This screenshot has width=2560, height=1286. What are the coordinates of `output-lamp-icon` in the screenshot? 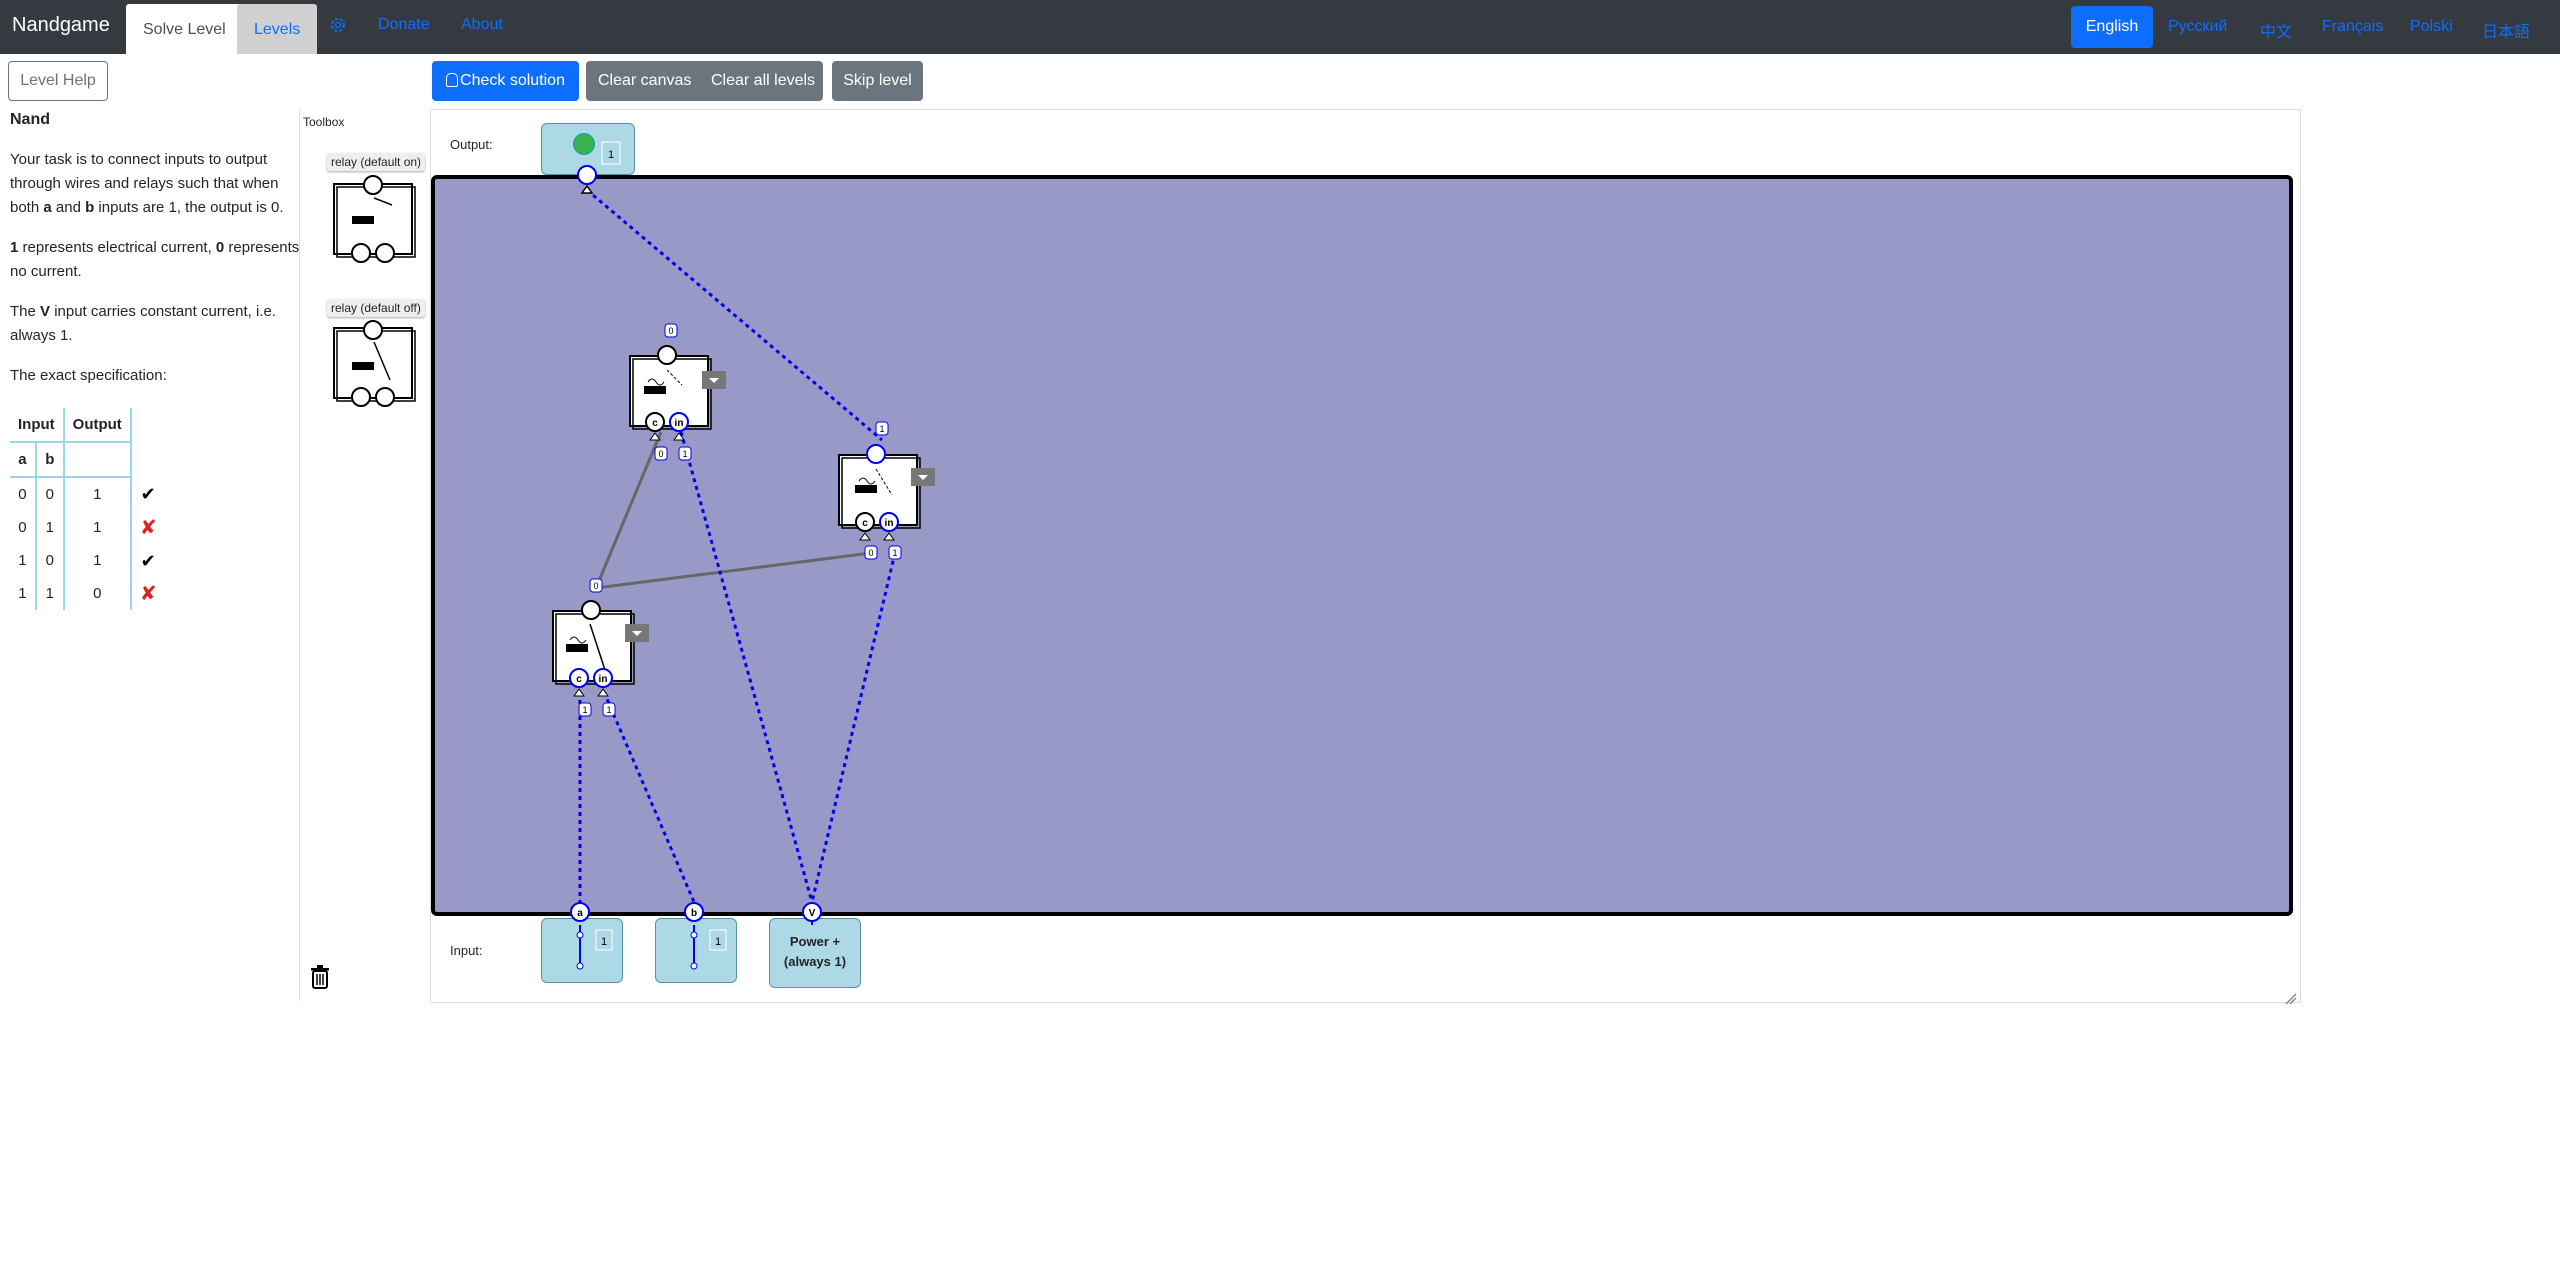 It's located at (584, 144).